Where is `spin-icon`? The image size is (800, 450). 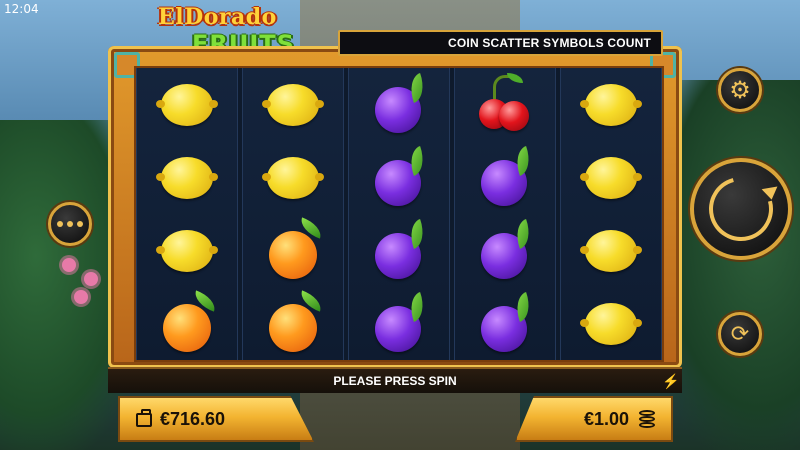
spin-icon is located at coordinates (741, 209).